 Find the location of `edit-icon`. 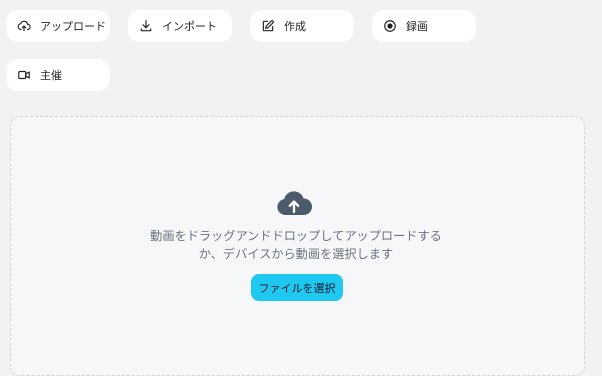

edit-icon is located at coordinates (268, 26).